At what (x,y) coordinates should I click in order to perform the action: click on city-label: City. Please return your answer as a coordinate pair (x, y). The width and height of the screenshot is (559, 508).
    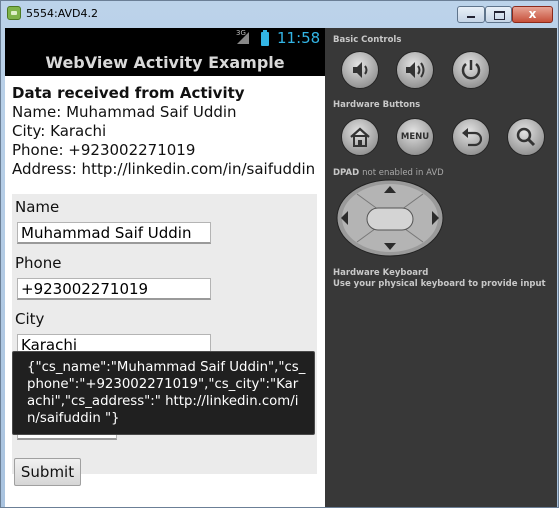
    Looking at the image, I should click on (30, 319).